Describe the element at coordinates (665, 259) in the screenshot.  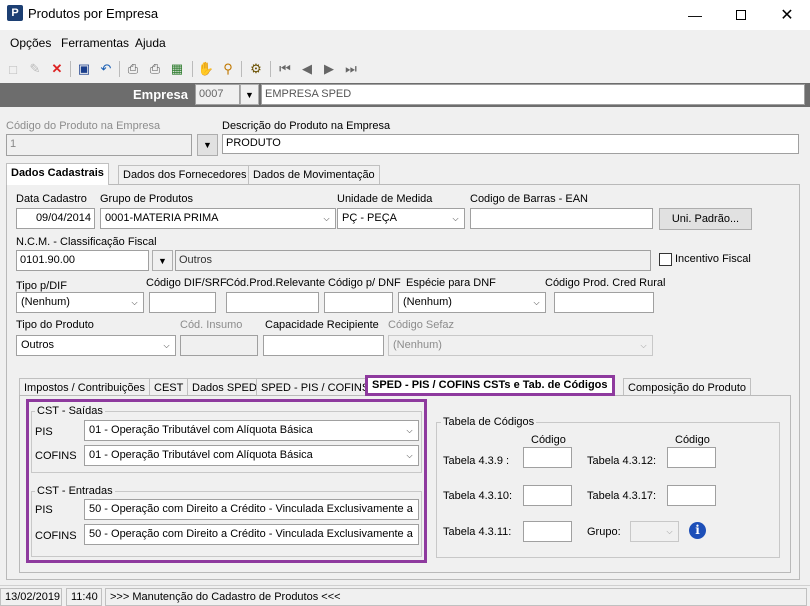
I see `incentivo-fiscal-checkbox` at that location.